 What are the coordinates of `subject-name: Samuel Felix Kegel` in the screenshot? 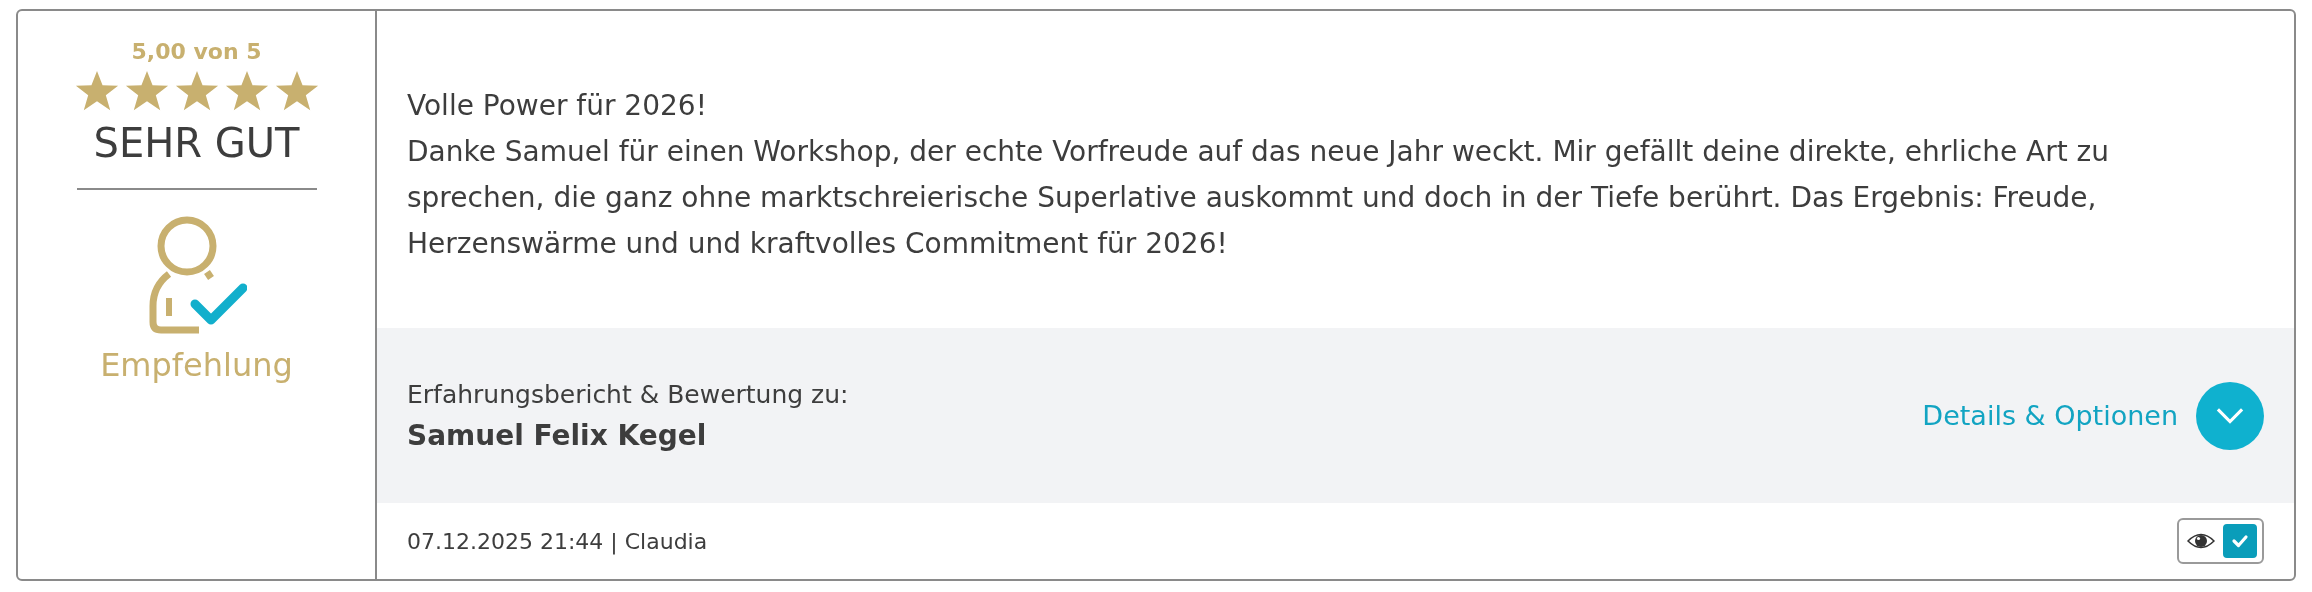 It's located at (557, 435).